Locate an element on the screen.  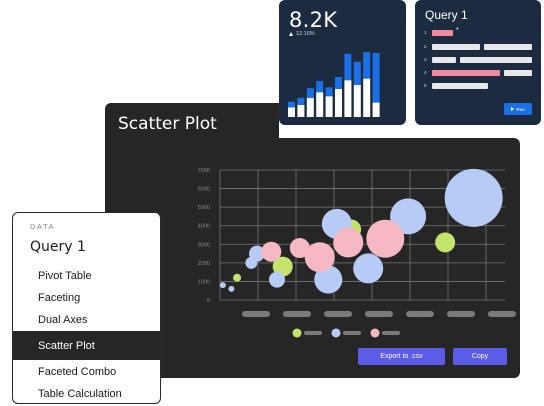
menu-item-table-calculation: Table Calculation is located at coordinates (86, 393).